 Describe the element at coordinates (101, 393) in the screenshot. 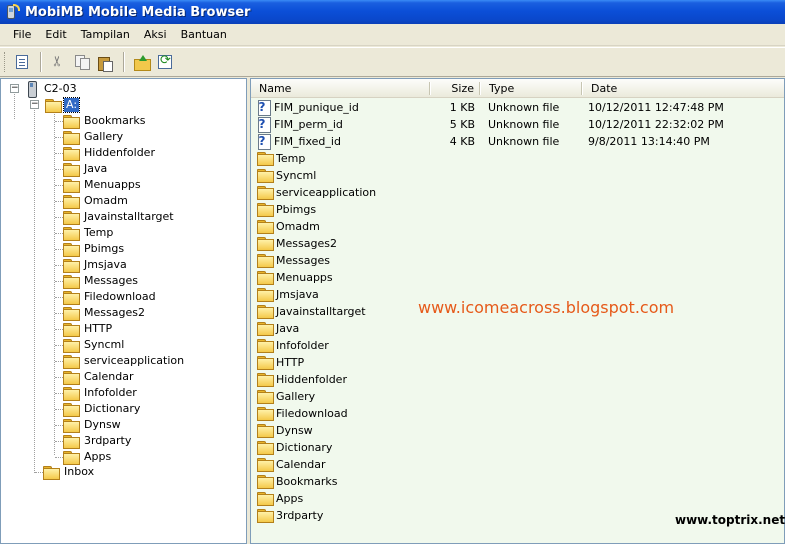

I see `tree-item-folder: Infofolder` at that location.